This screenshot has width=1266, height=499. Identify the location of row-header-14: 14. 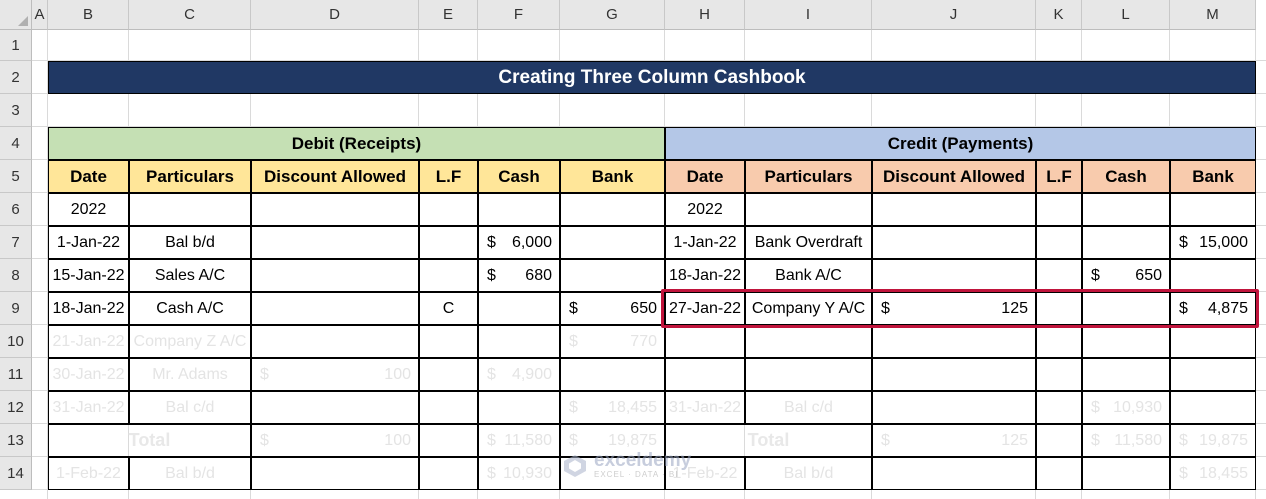
(16, 473).